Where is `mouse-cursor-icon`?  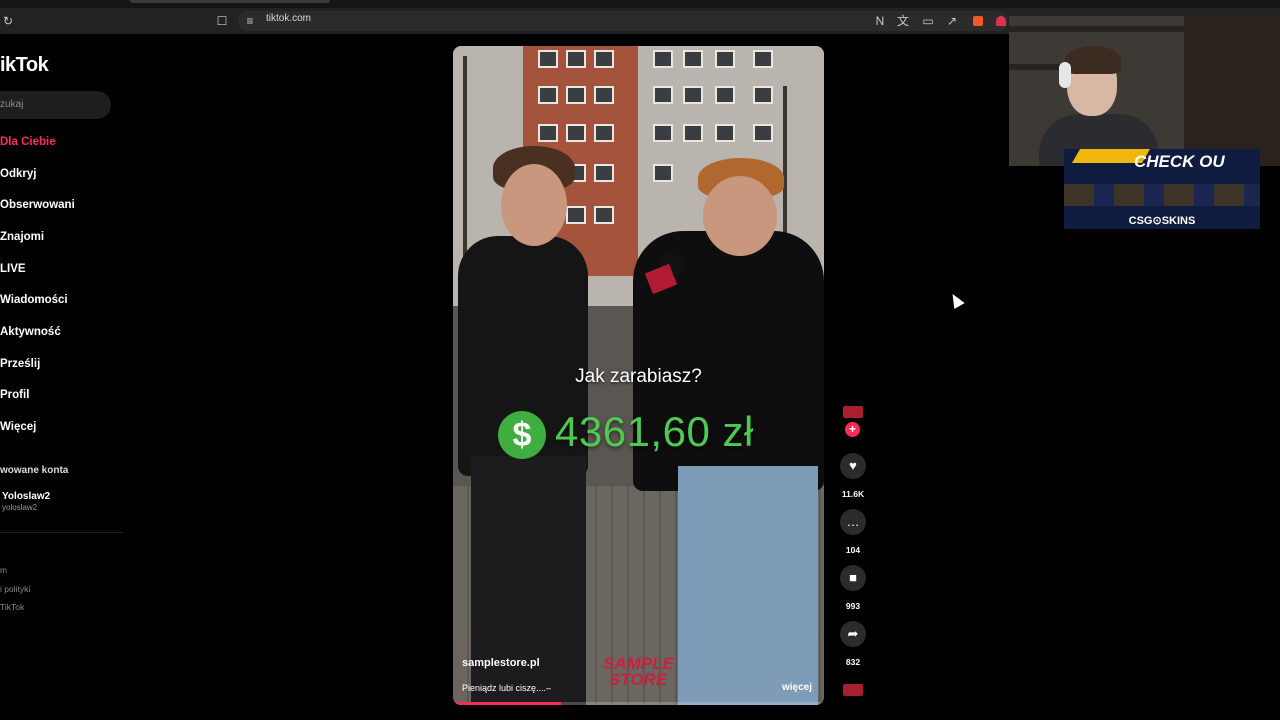 mouse-cursor-icon is located at coordinates (956, 300).